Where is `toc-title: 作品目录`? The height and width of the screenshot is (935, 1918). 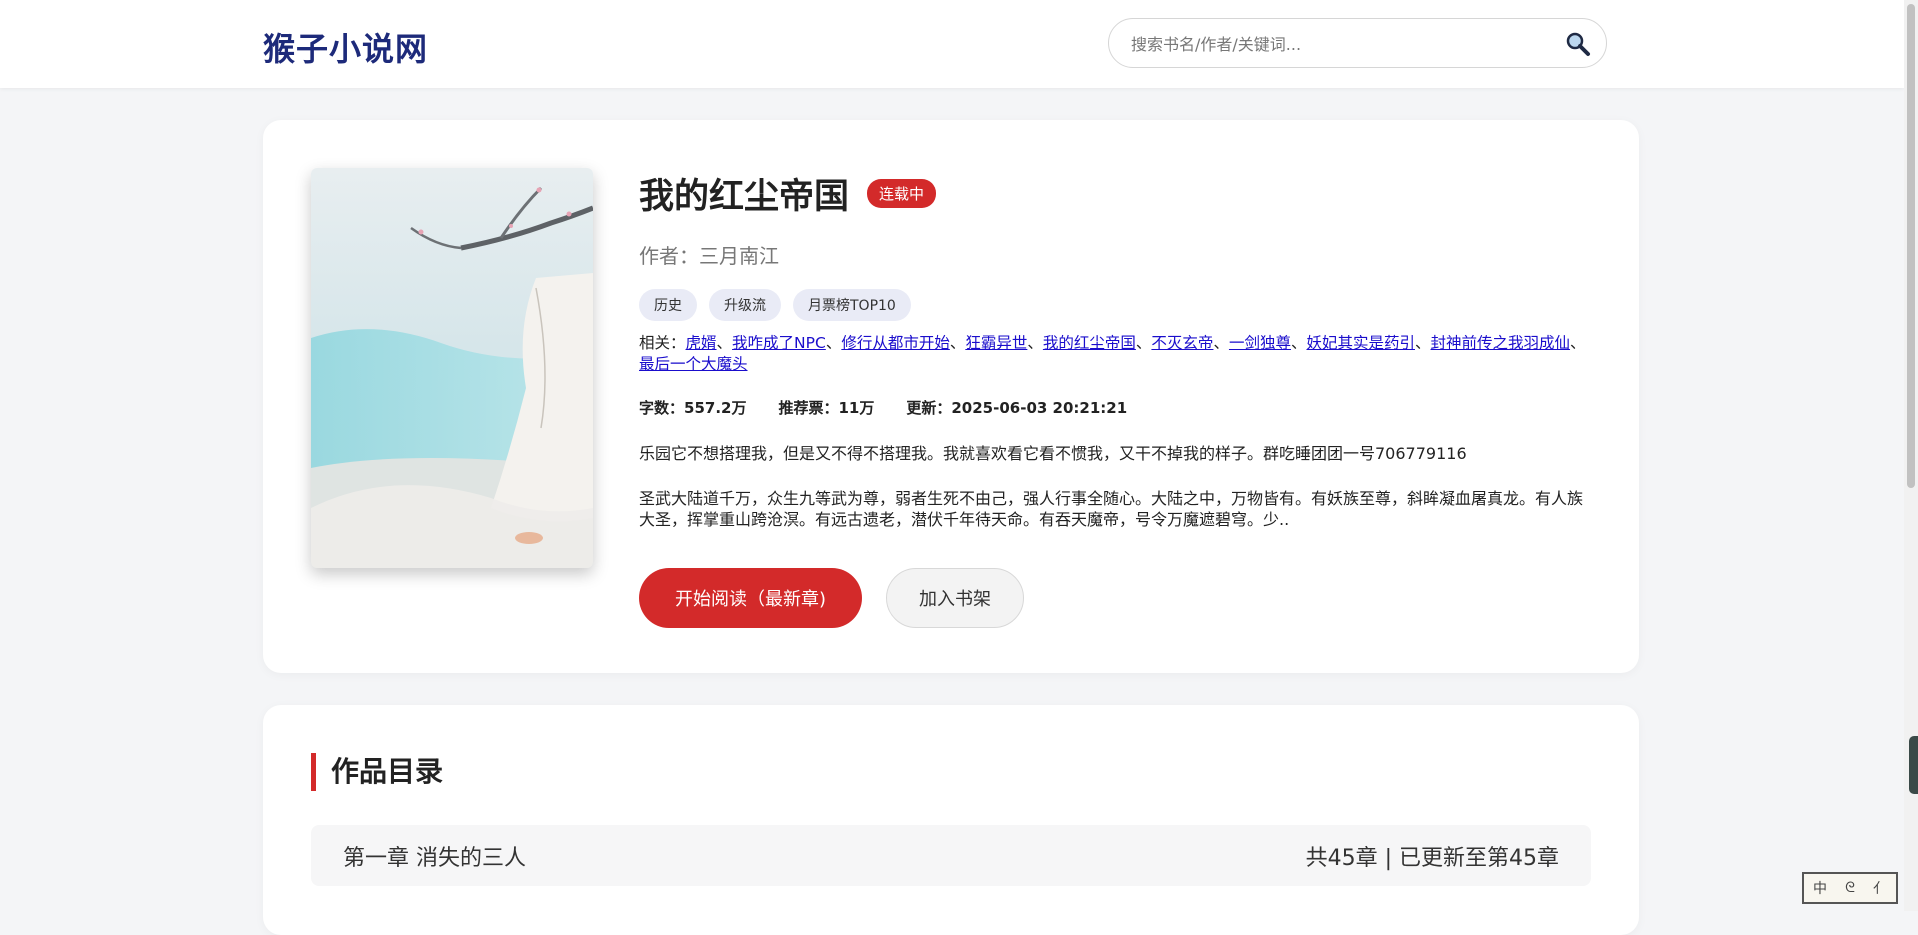 toc-title: 作品目录 is located at coordinates (377, 772).